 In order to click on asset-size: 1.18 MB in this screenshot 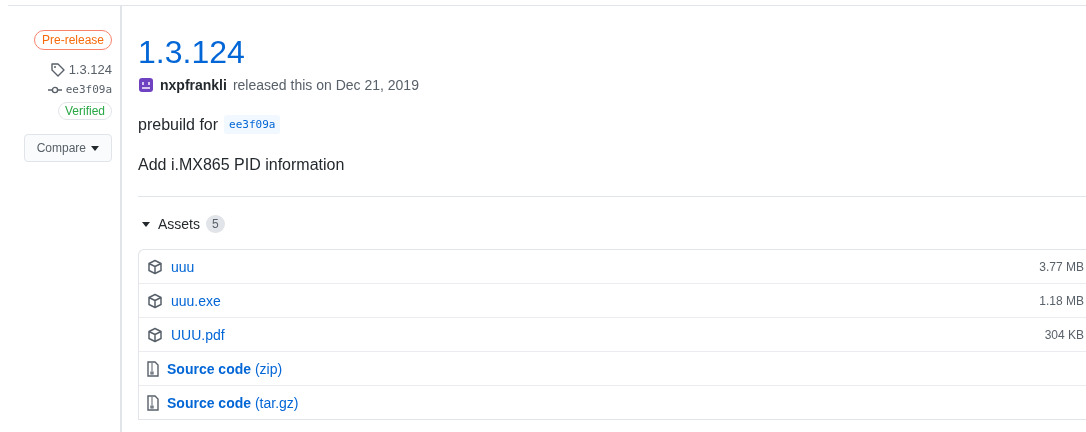, I will do `click(1061, 300)`.